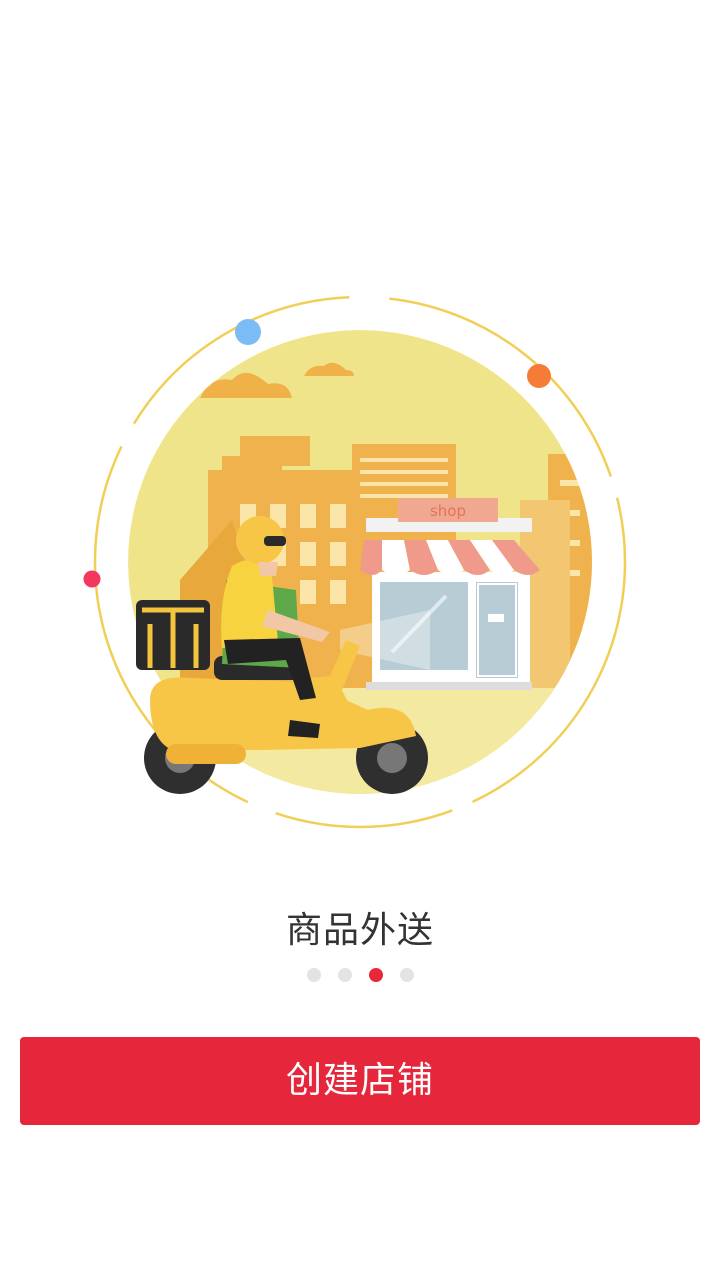 The width and height of the screenshot is (720, 1280). What do you see at coordinates (359, 930) in the screenshot?
I see `slide-title: 商品外送` at bounding box center [359, 930].